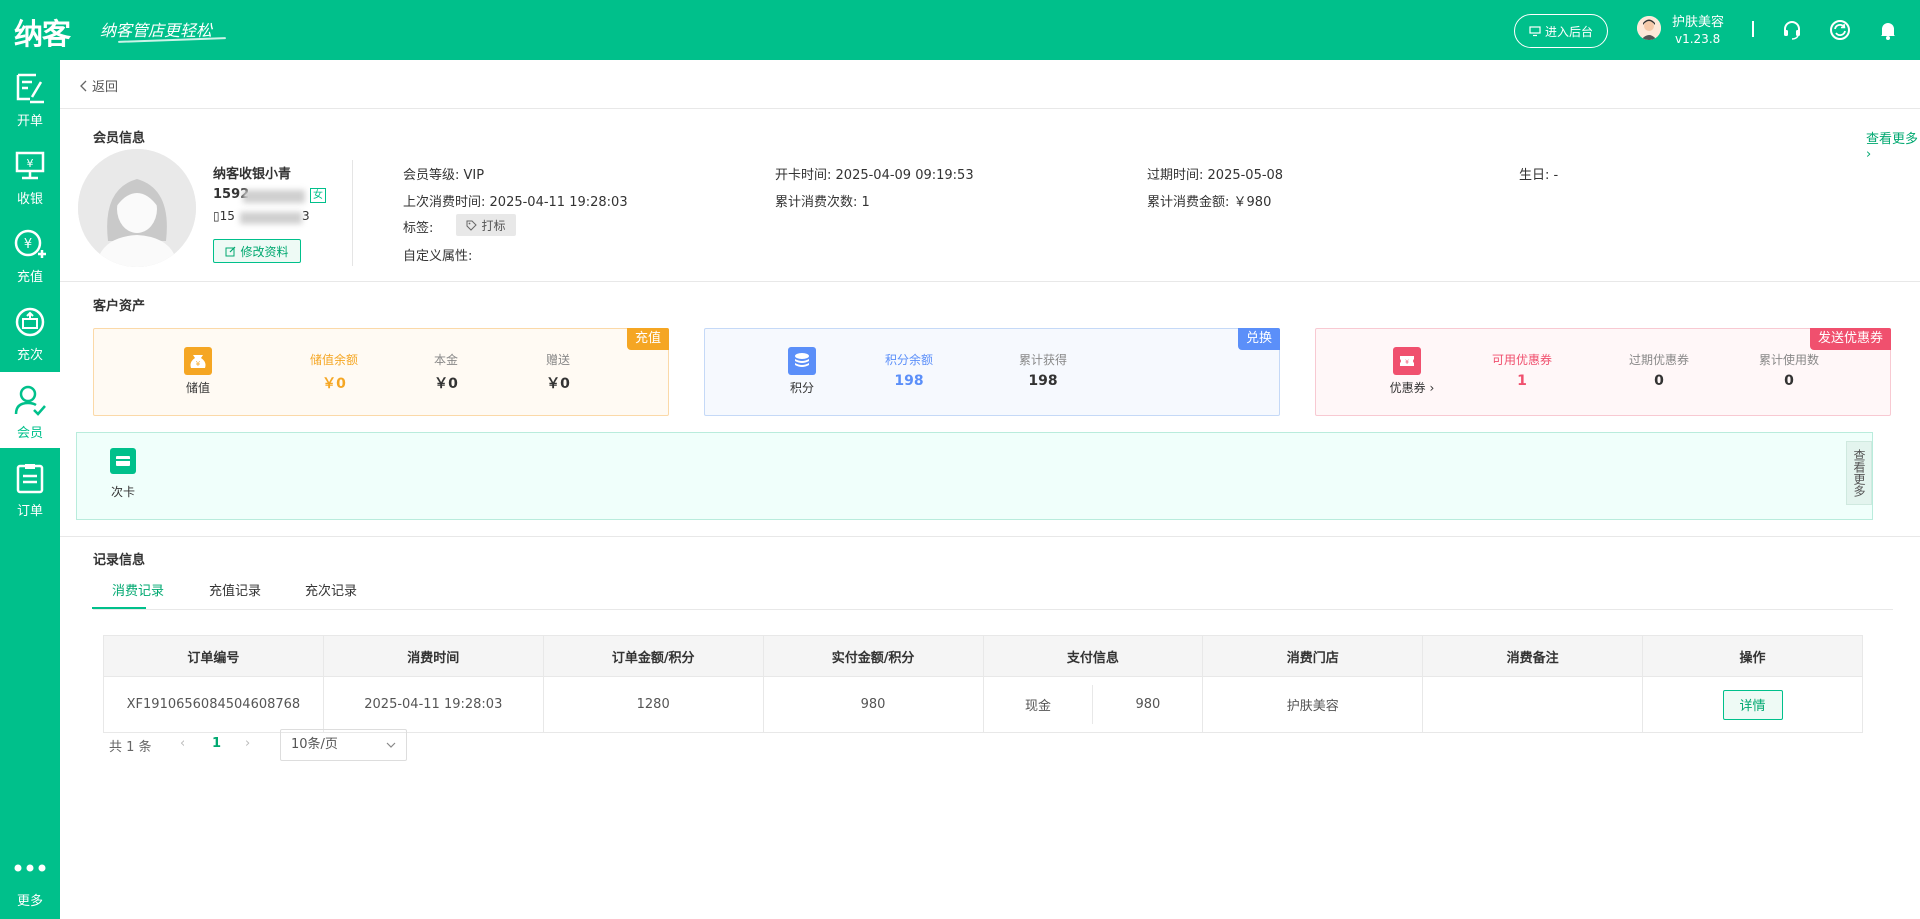 The image size is (1920, 919). Describe the element at coordinates (1892, 139) in the screenshot. I see `see-more-label: 查看更多` at that location.